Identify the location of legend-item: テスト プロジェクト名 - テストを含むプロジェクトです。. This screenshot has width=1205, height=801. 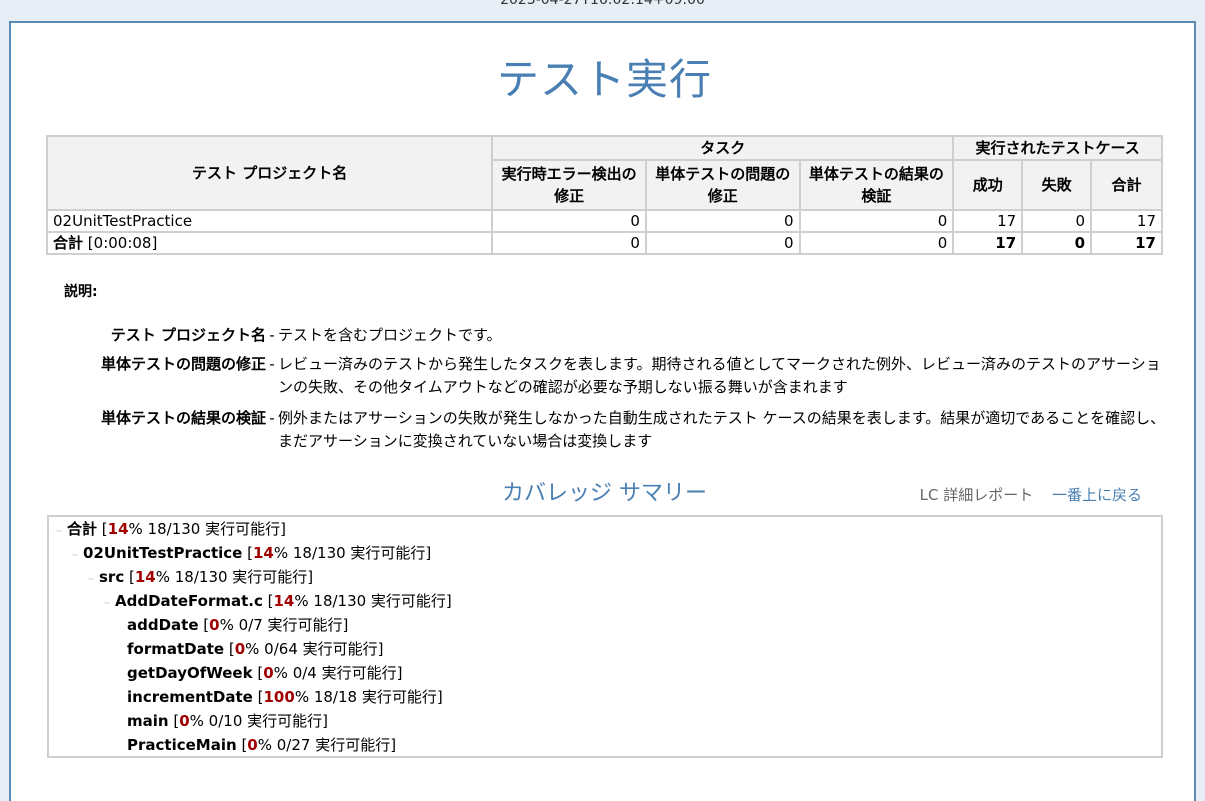
(626, 335).